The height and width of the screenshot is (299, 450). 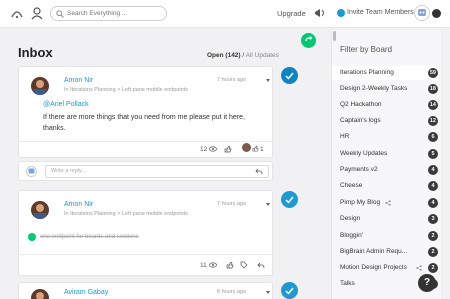 I want to click on all-updates-tab: All Updates, so click(x=262, y=55).